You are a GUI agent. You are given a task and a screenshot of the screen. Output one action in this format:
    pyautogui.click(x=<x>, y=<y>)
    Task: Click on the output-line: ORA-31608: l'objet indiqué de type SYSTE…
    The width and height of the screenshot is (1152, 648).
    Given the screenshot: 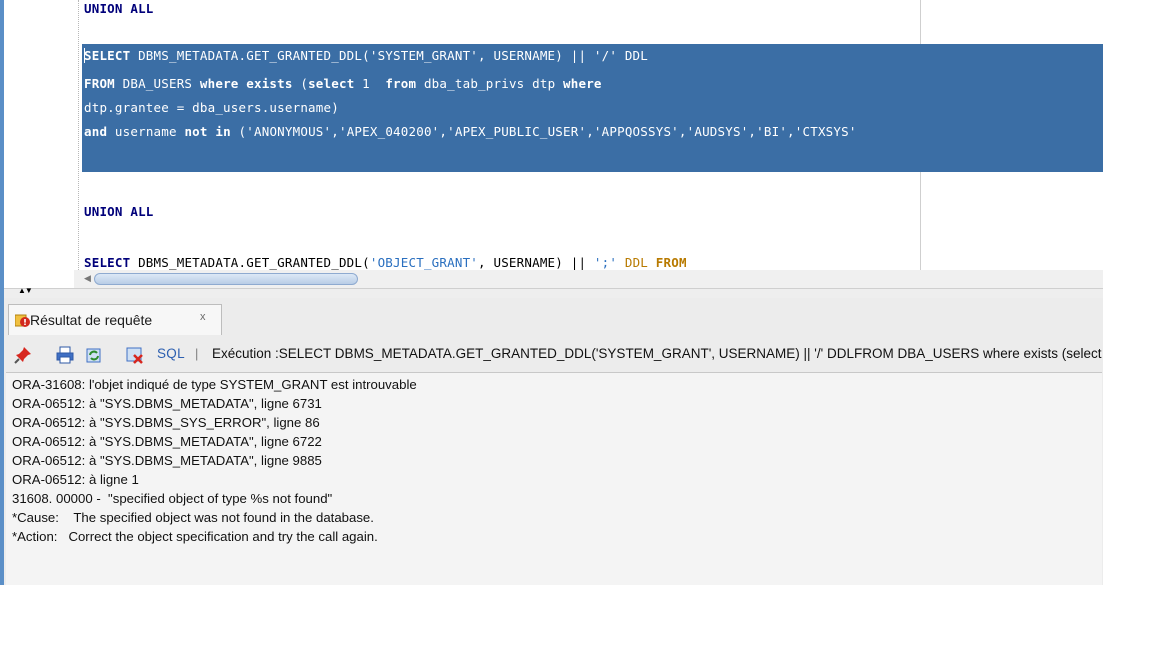 What is the action you would take?
    pyautogui.click(x=214, y=384)
    